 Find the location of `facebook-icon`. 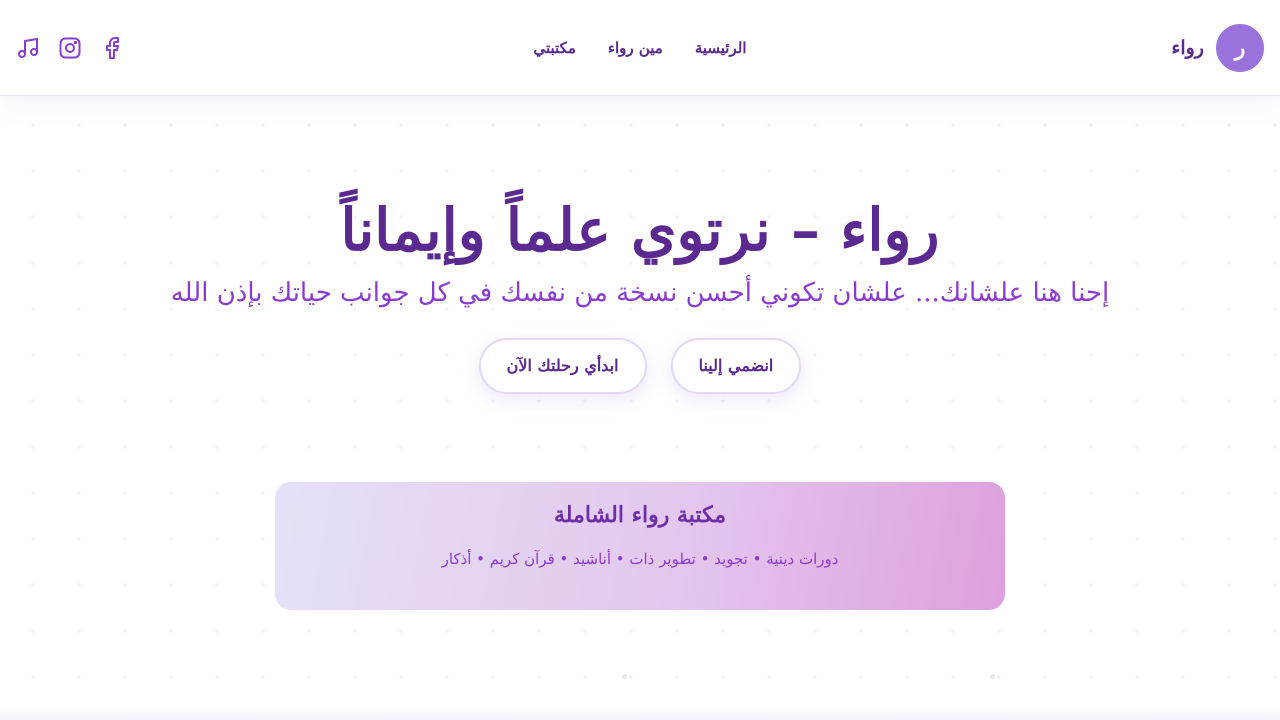

facebook-icon is located at coordinates (112, 48).